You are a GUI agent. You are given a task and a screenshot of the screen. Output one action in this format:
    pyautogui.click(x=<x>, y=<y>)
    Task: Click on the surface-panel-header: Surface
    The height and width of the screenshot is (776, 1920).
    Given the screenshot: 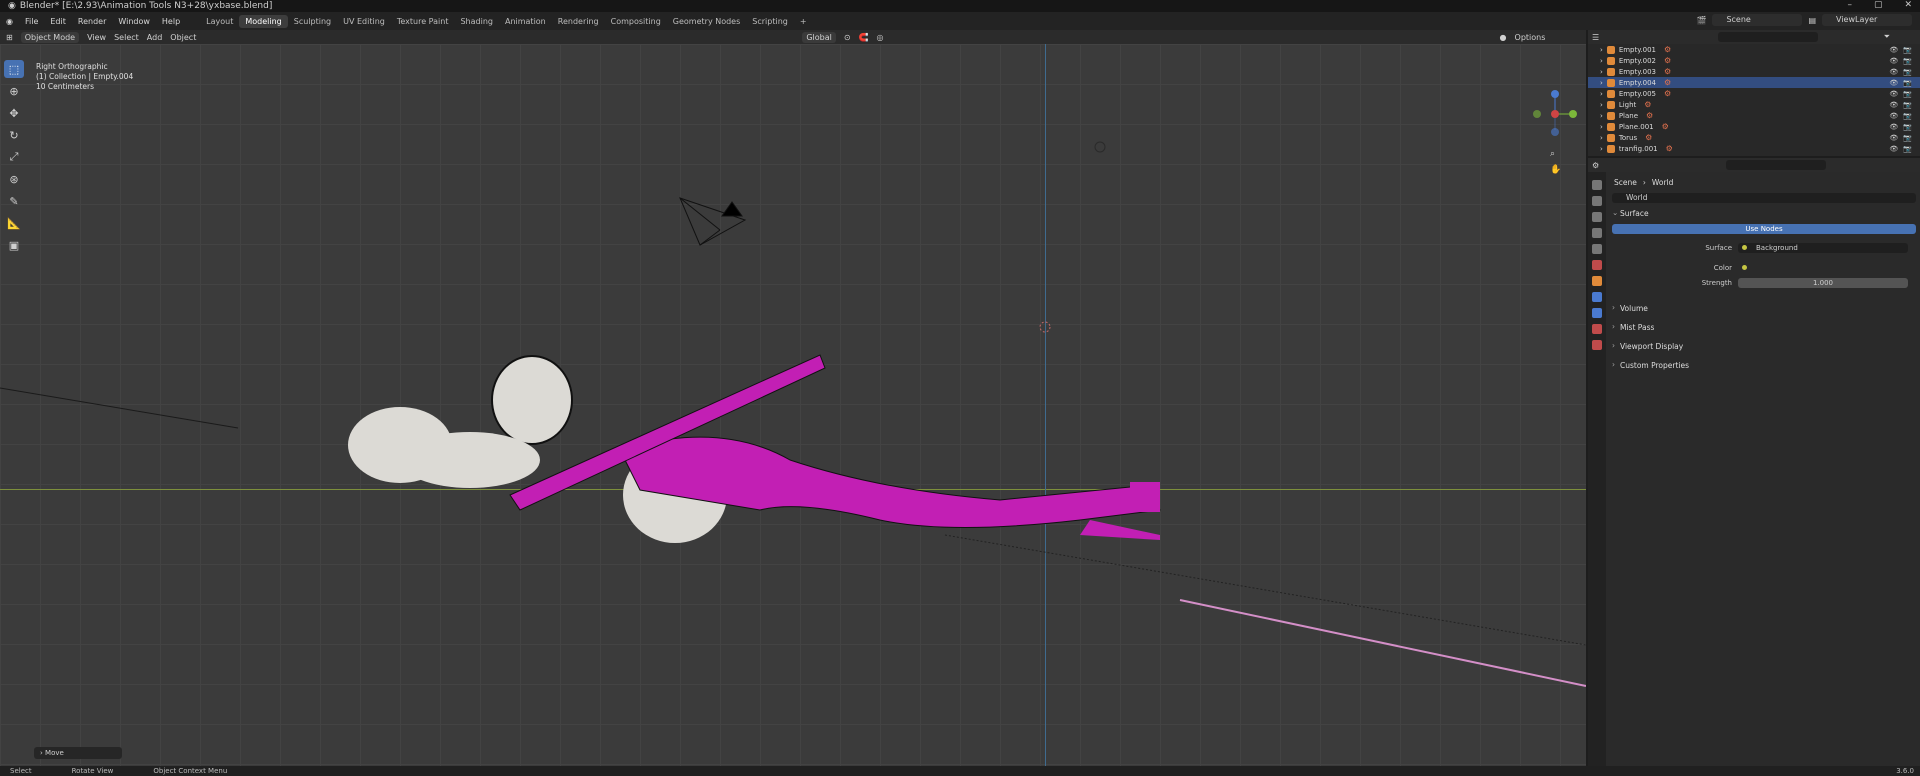 What is the action you would take?
    pyautogui.click(x=1764, y=212)
    